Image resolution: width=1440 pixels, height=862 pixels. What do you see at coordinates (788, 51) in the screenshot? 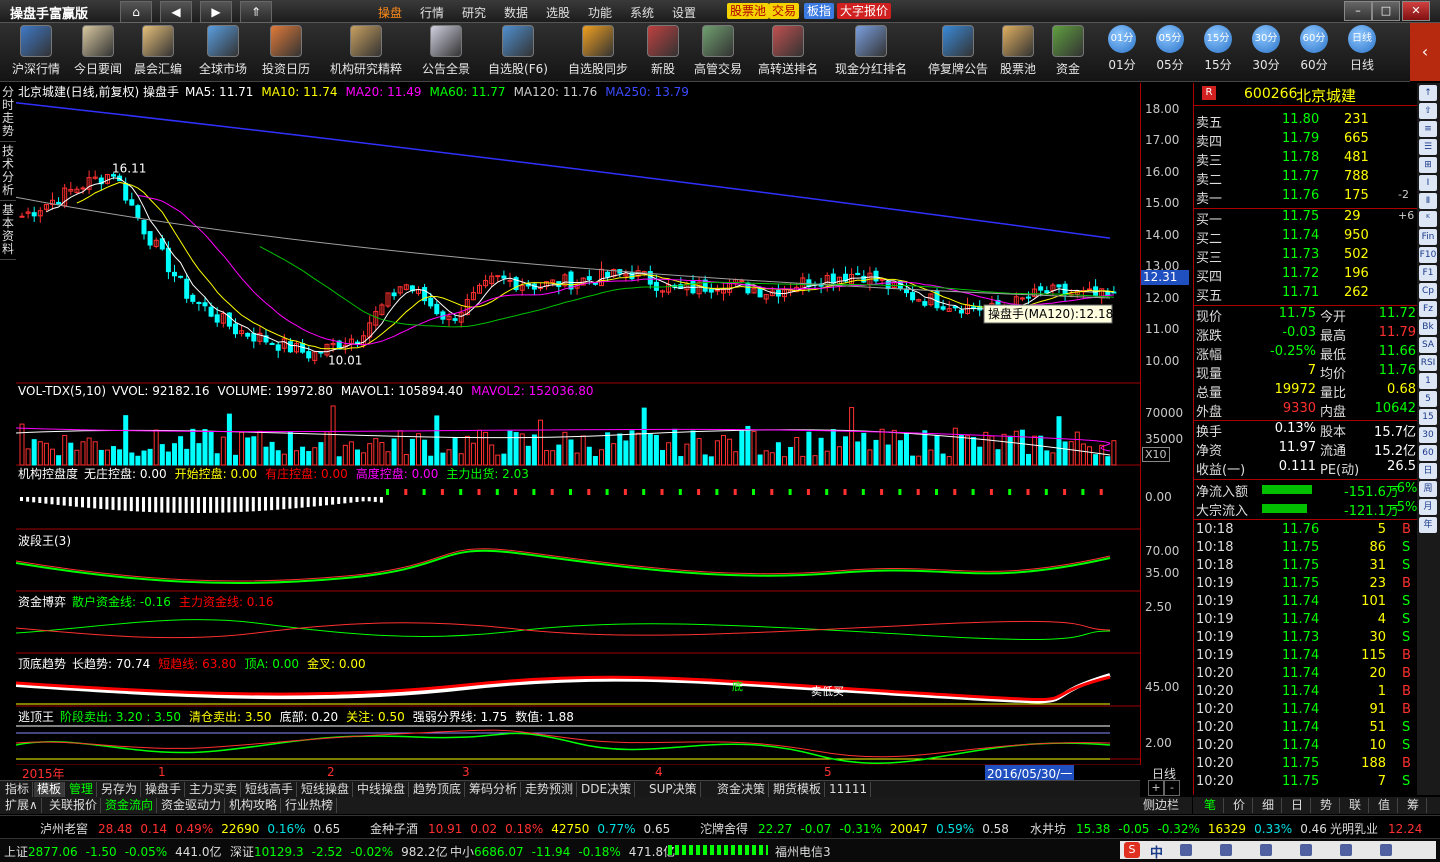
I see `toolbar-button-11: 高转送排名` at bounding box center [788, 51].